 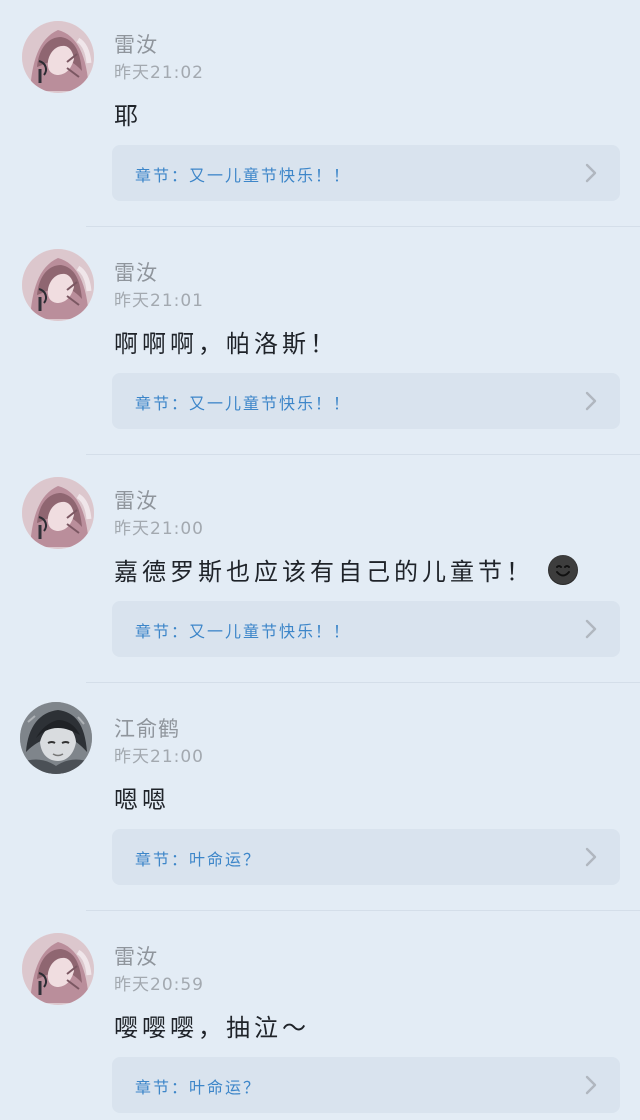 I want to click on timestamp: 昨天21:01, so click(x=159, y=301).